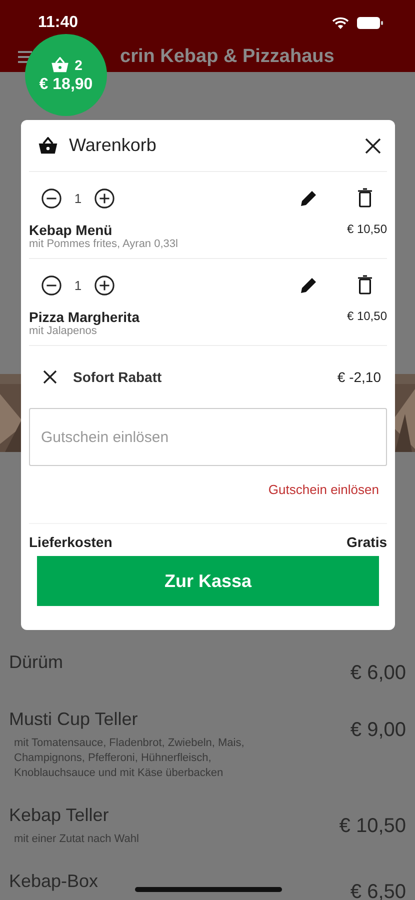 Image resolution: width=415 pixels, height=900 pixels. I want to click on dish-price: € 10,50, so click(372, 826).